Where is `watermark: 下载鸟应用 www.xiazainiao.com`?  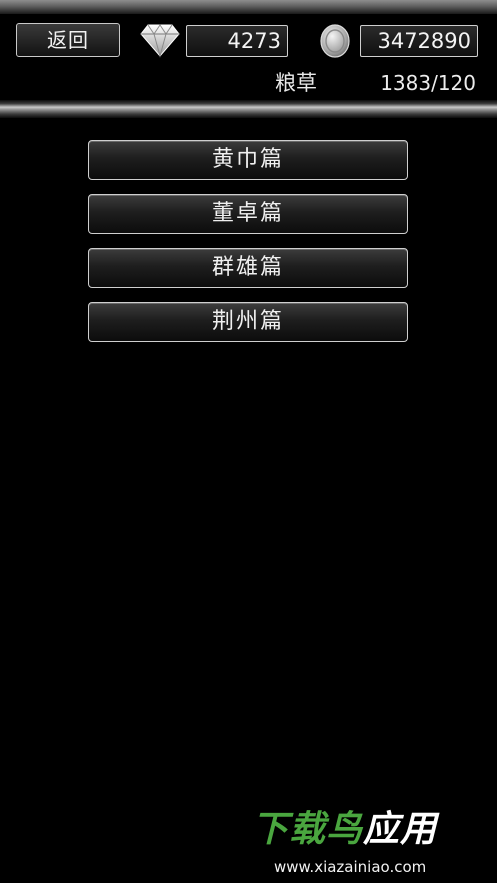 watermark: 下载鸟应用 www.xiazainiao.com is located at coordinates (370, 843).